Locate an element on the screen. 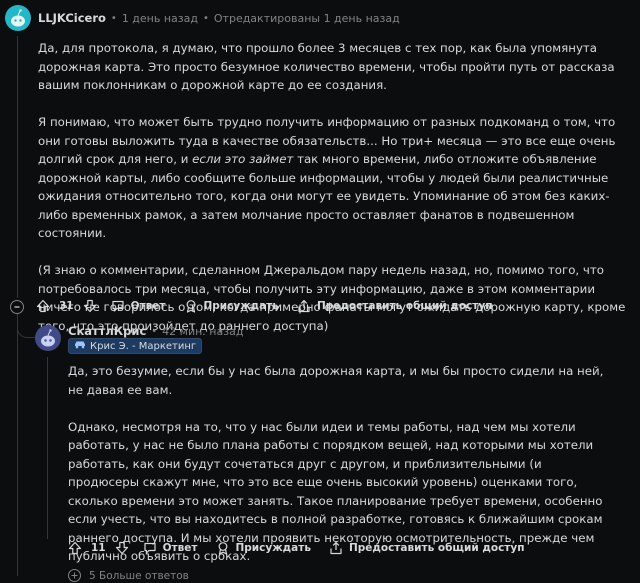 The height and width of the screenshot is (583, 640). minus-icon is located at coordinates (17, 307).